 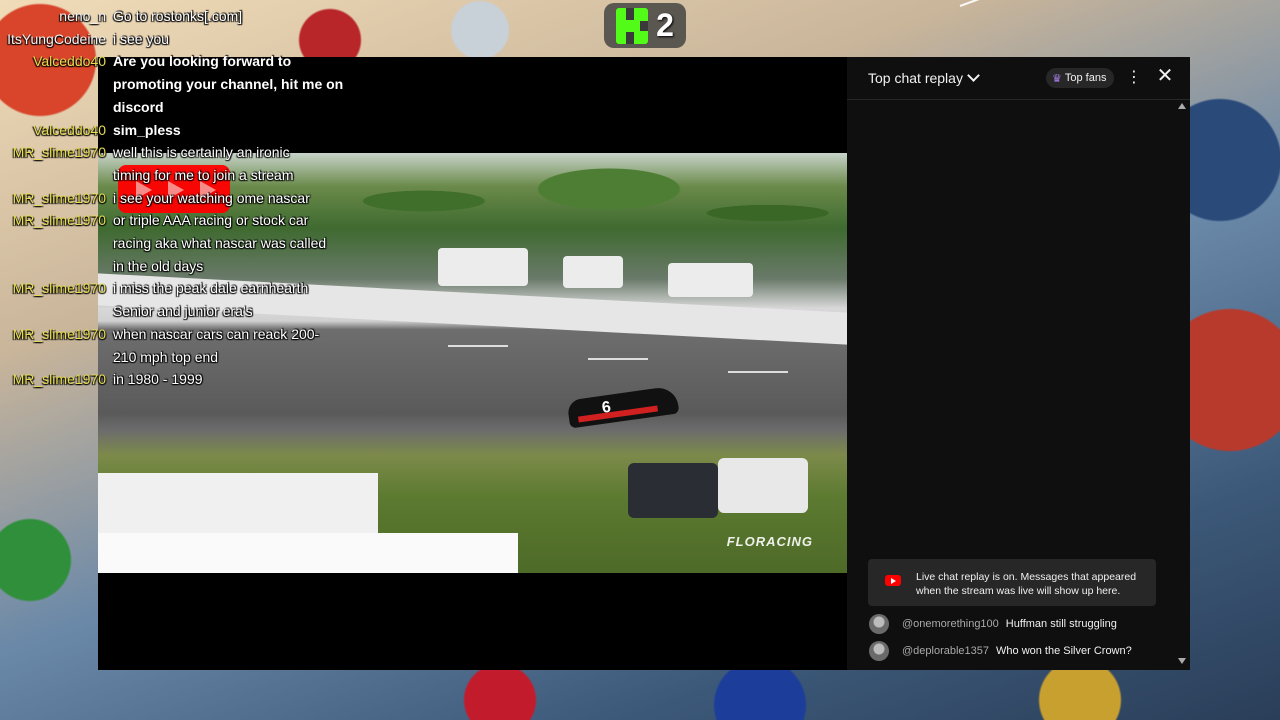 What do you see at coordinates (216, 333) in the screenshot?
I see `overlay-chat-text: when nascar cars can reack 200-` at bounding box center [216, 333].